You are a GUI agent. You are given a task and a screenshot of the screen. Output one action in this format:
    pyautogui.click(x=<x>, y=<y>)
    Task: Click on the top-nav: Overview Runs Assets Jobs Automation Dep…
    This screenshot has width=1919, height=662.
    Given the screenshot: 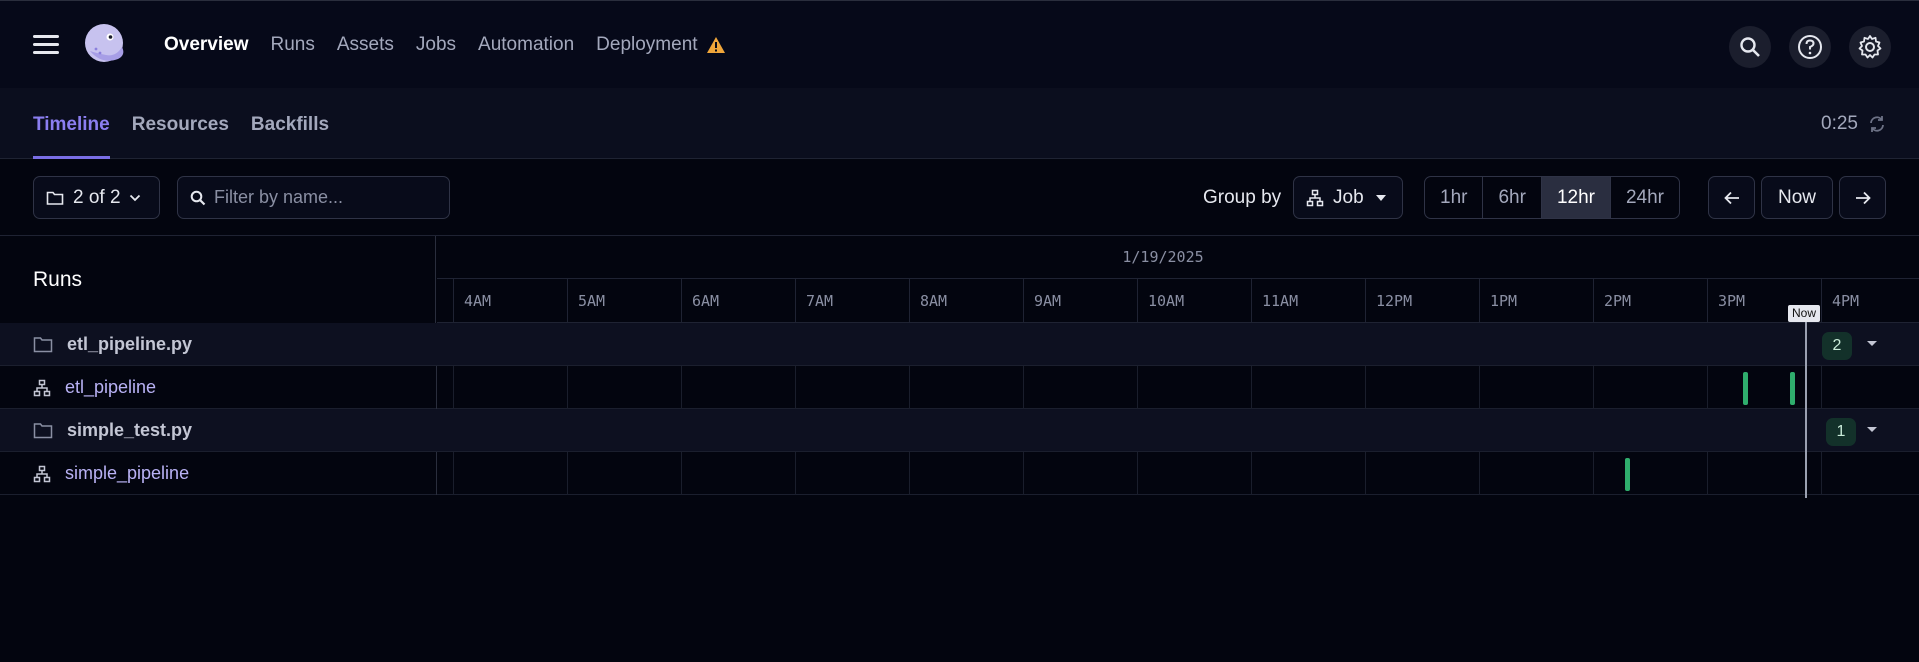 What is the action you would take?
    pyautogui.click(x=959, y=44)
    